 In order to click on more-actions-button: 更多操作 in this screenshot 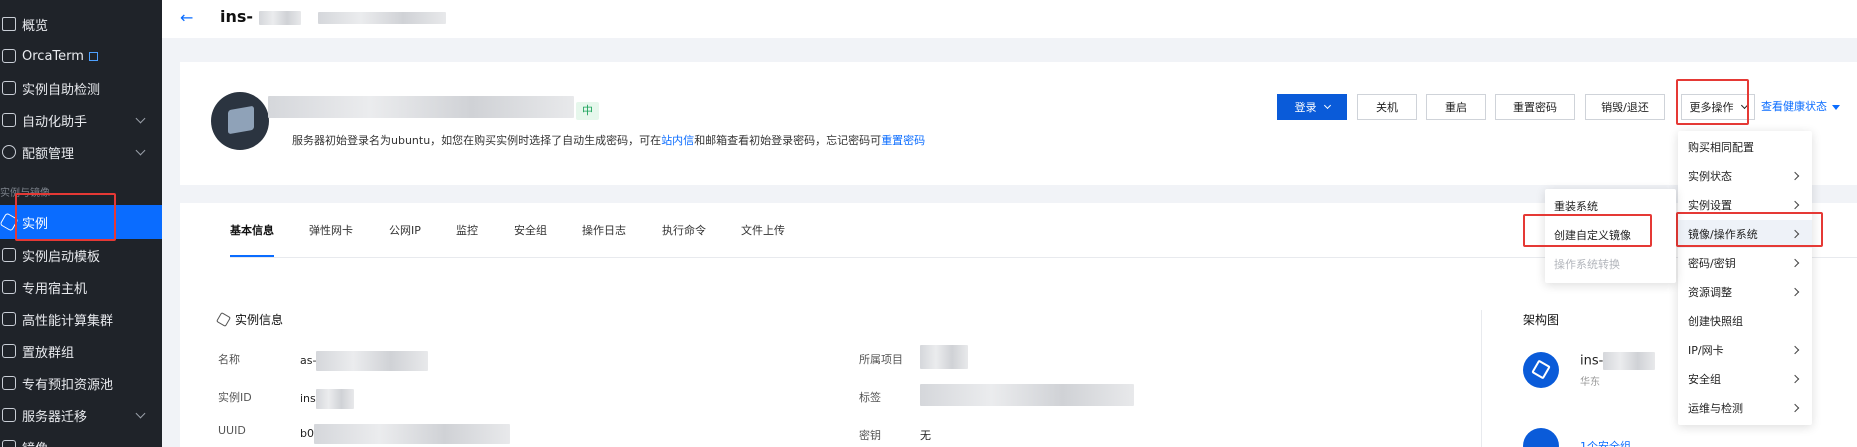, I will do `click(1718, 107)`.